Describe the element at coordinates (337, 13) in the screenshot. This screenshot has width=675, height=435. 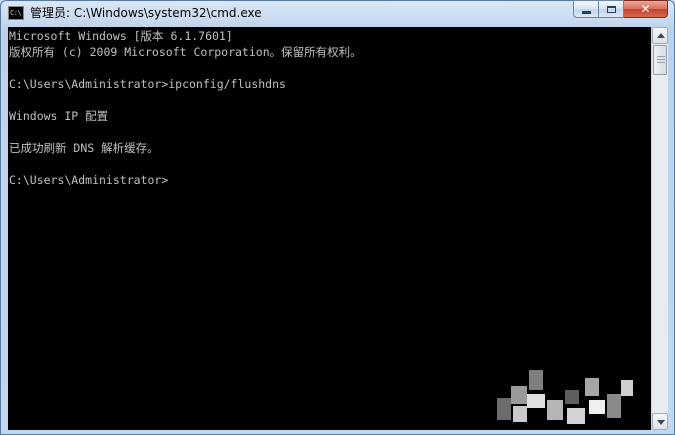
I see `title-bar: C:\ 管理员: C:\Windows\system32\cmd.exe ✕` at that location.